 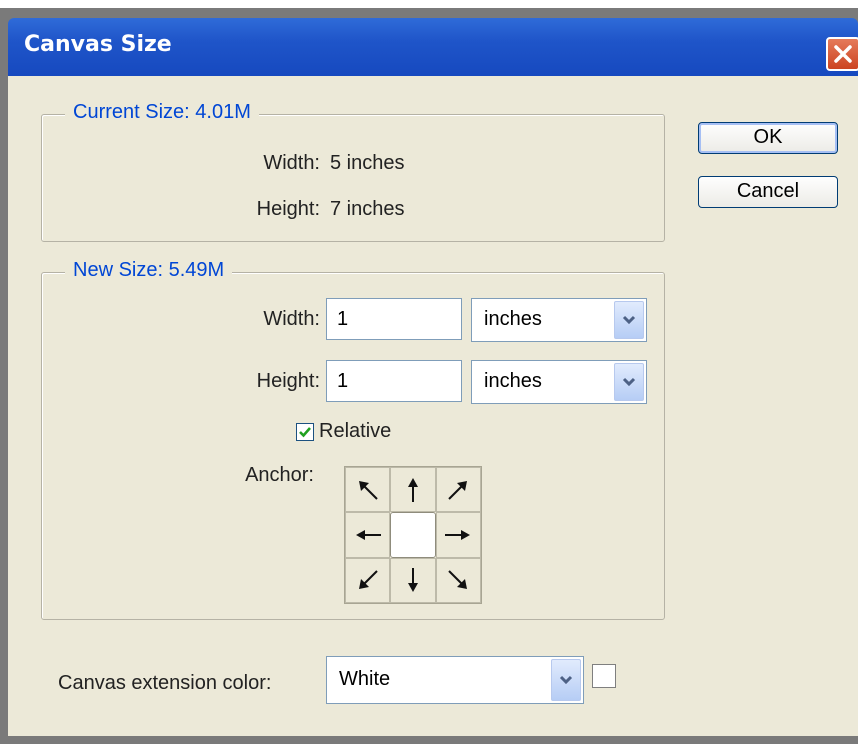 I want to click on anchor-bottom-left, so click(x=368, y=580).